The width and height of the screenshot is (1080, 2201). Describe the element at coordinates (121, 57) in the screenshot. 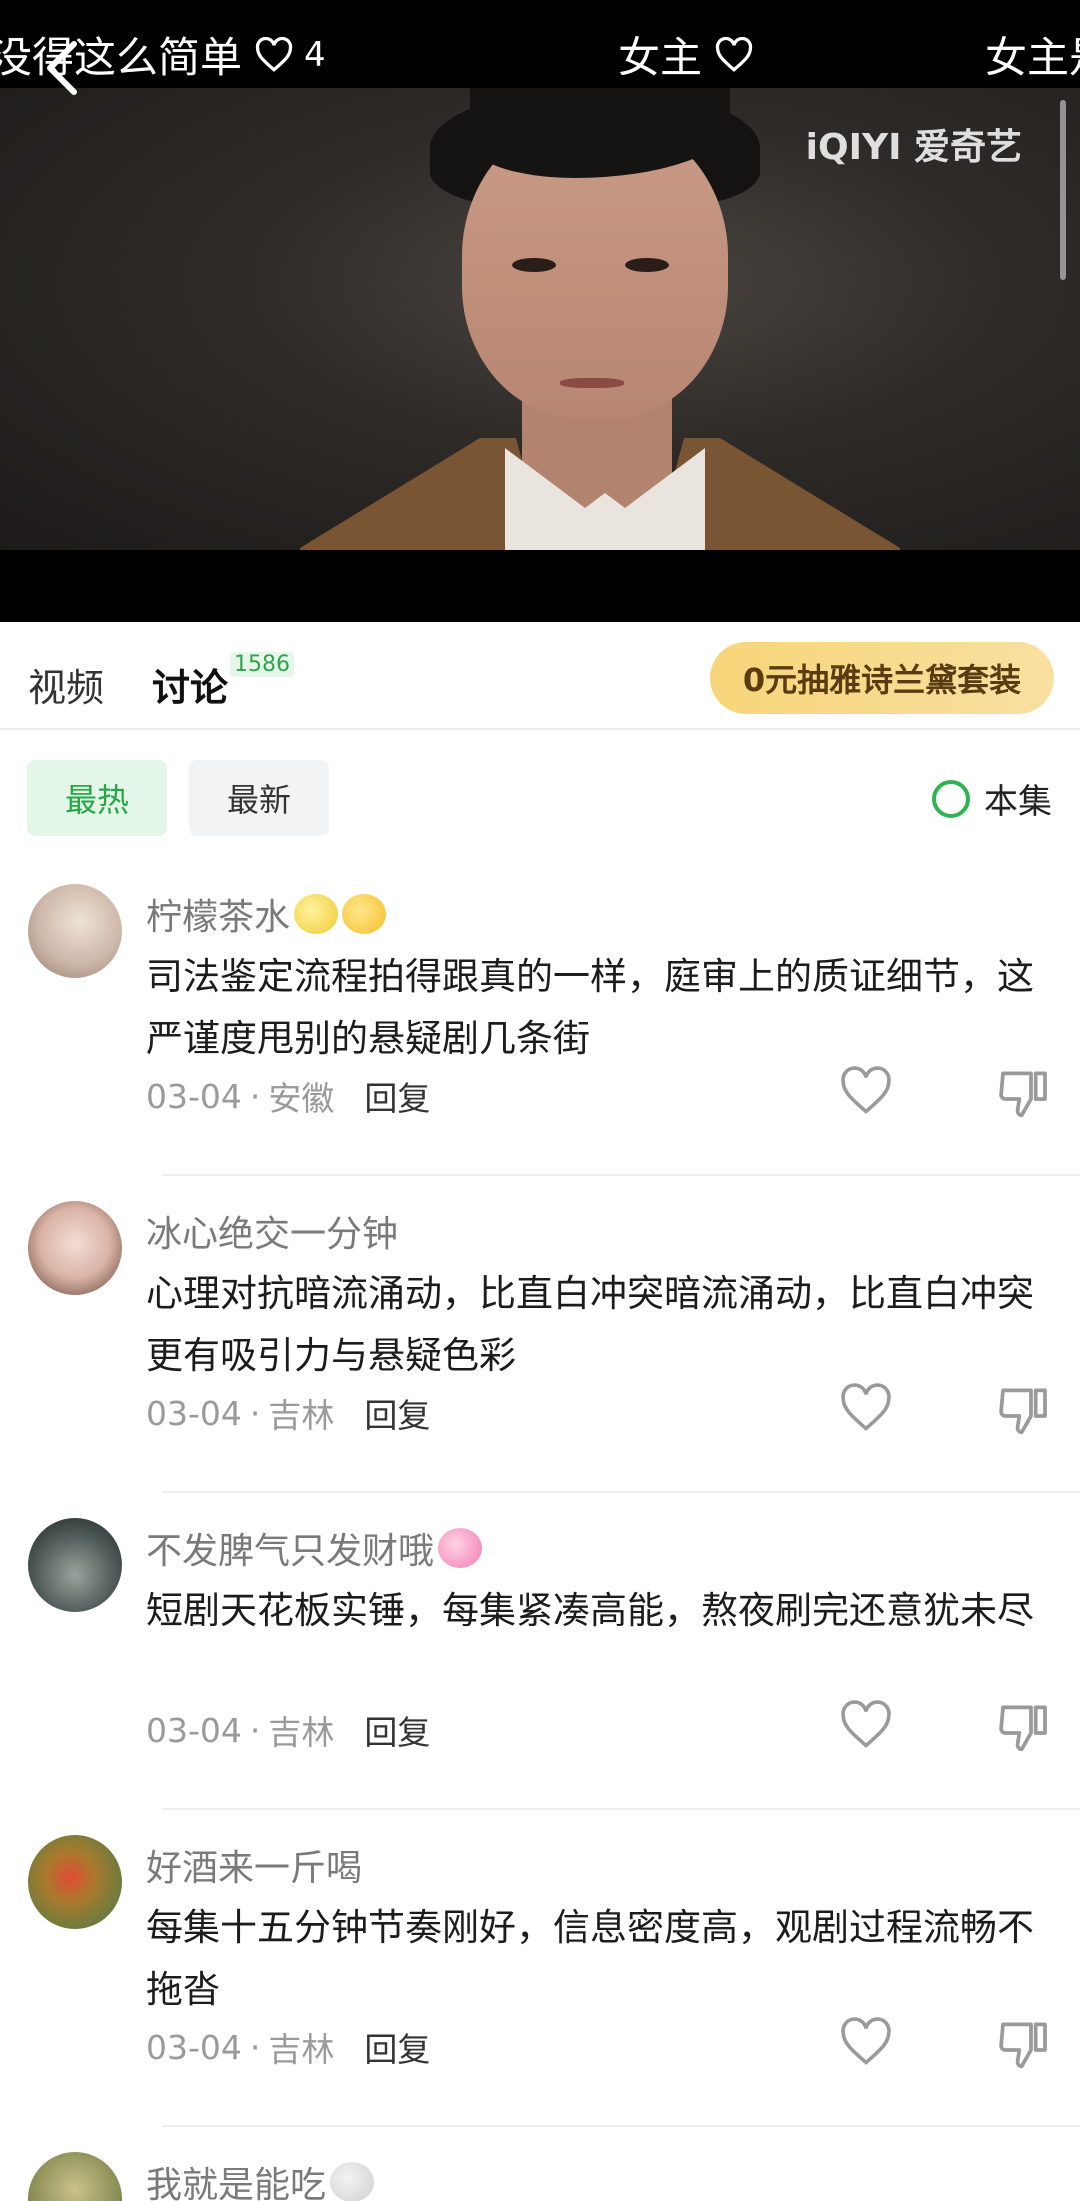

I see `danmaku-text: 没得这么简单` at that location.